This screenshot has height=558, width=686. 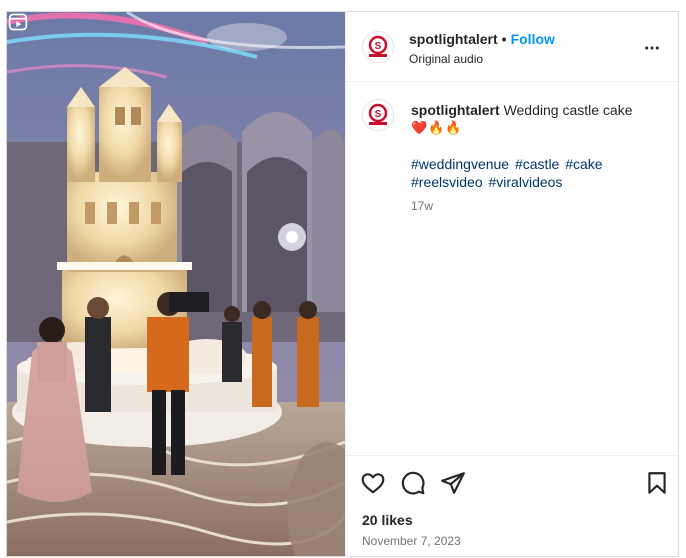 I want to click on hashtag-link: #castle, so click(x=537, y=164).